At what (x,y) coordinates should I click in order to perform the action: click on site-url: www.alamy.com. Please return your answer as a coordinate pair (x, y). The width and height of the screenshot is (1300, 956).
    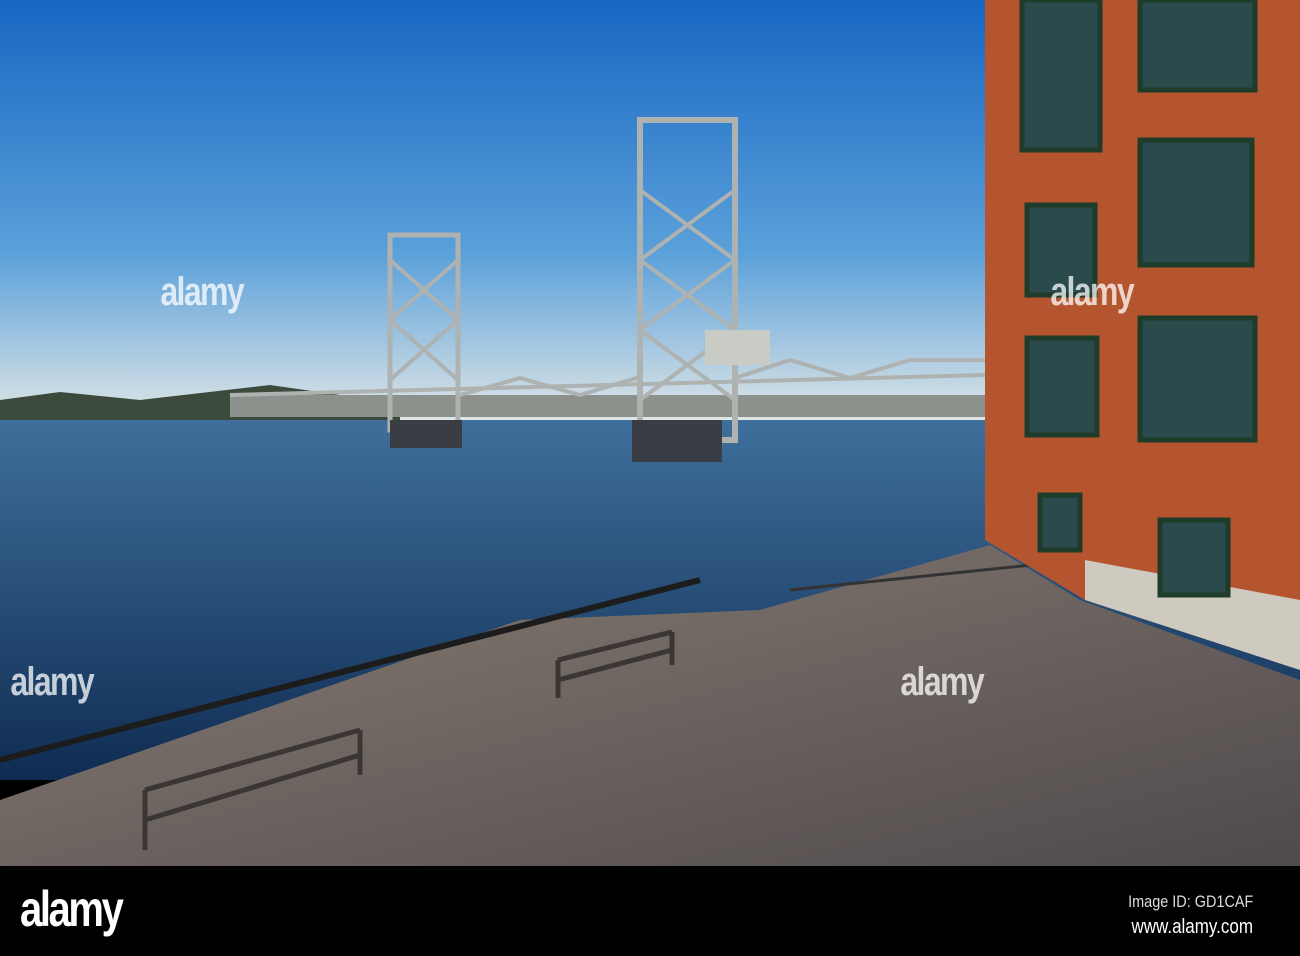
    Looking at the image, I should click on (1192, 927).